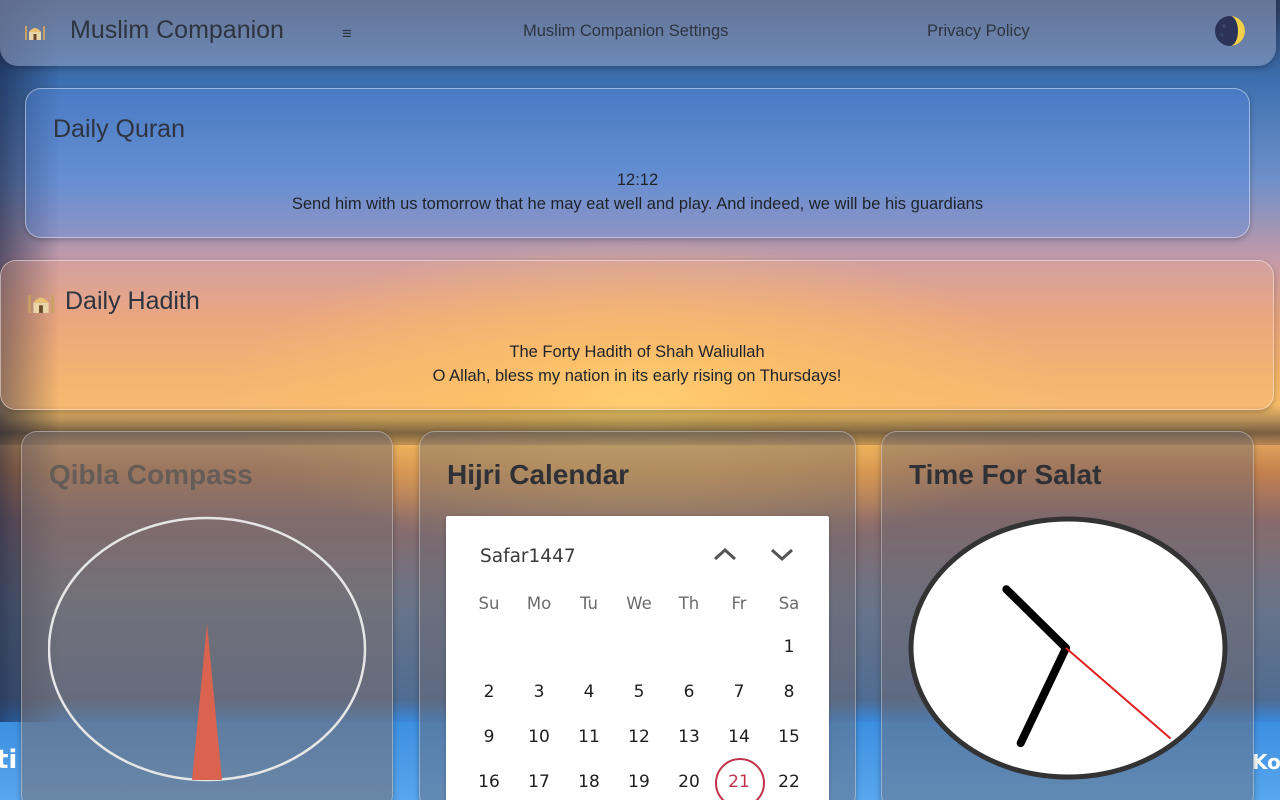 Image resolution: width=1280 pixels, height=800 pixels. Describe the element at coordinates (725, 554) in the screenshot. I see `chevron-up-icon` at that location.